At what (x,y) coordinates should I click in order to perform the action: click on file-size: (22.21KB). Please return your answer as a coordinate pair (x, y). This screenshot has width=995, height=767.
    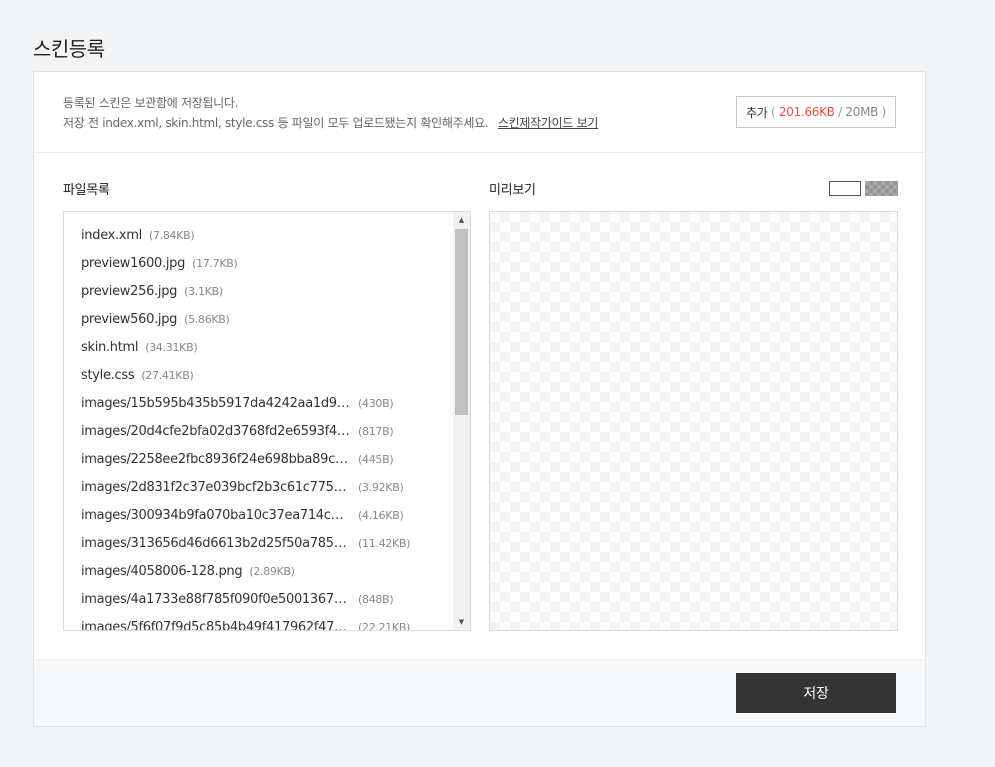
    Looking at the image, I should click on (384, 626).